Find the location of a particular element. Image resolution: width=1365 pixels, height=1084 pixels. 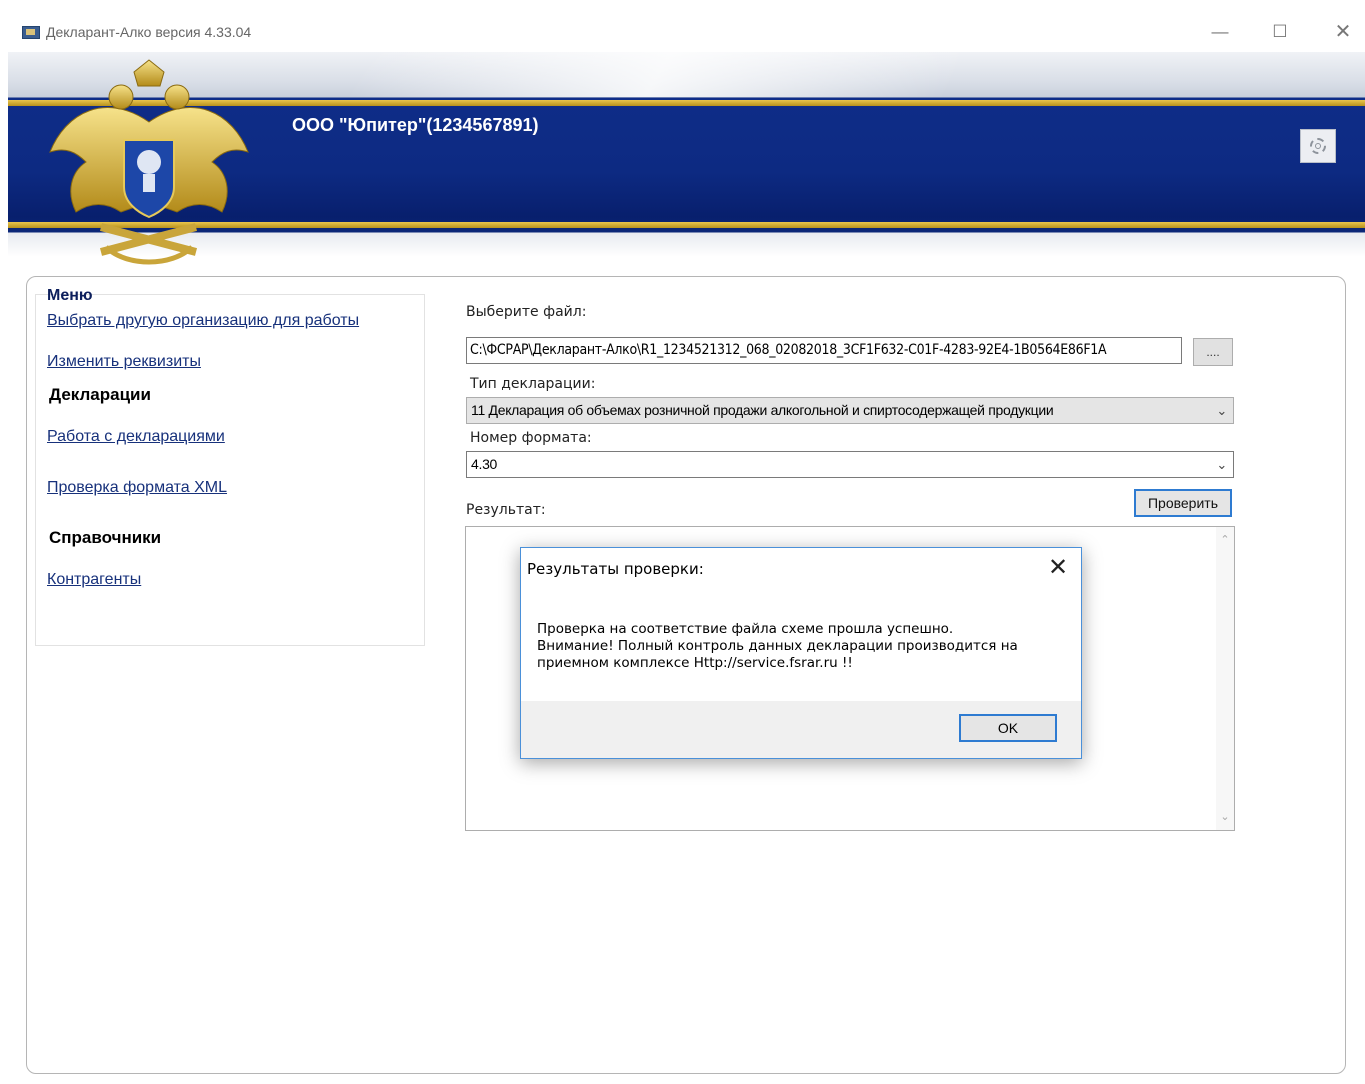

scroll-up-icon: ⌃ is located at coordinates (1225, 540).